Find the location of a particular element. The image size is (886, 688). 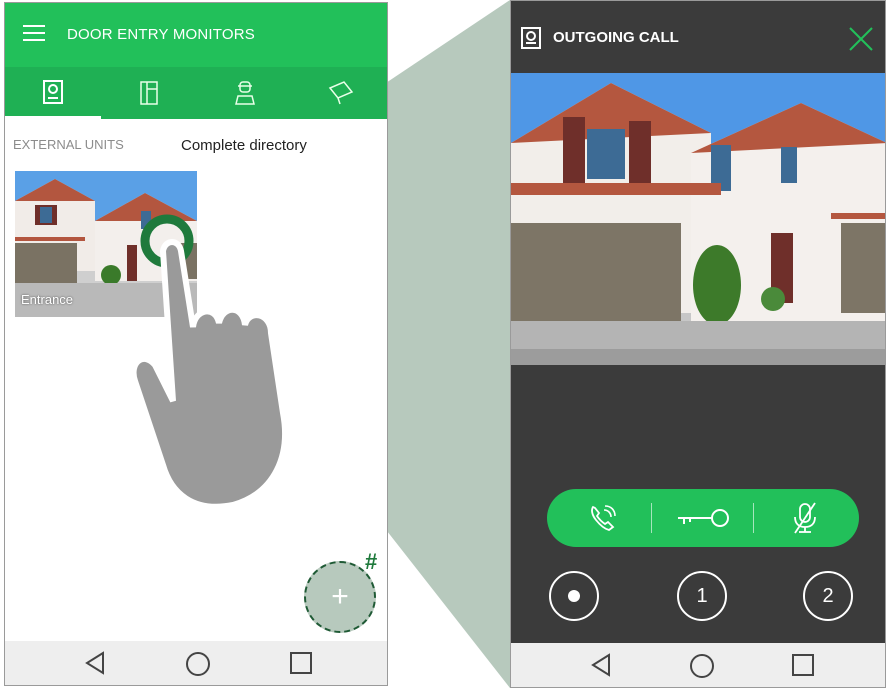

button-2: 2 is located at coordinates (828, 596).